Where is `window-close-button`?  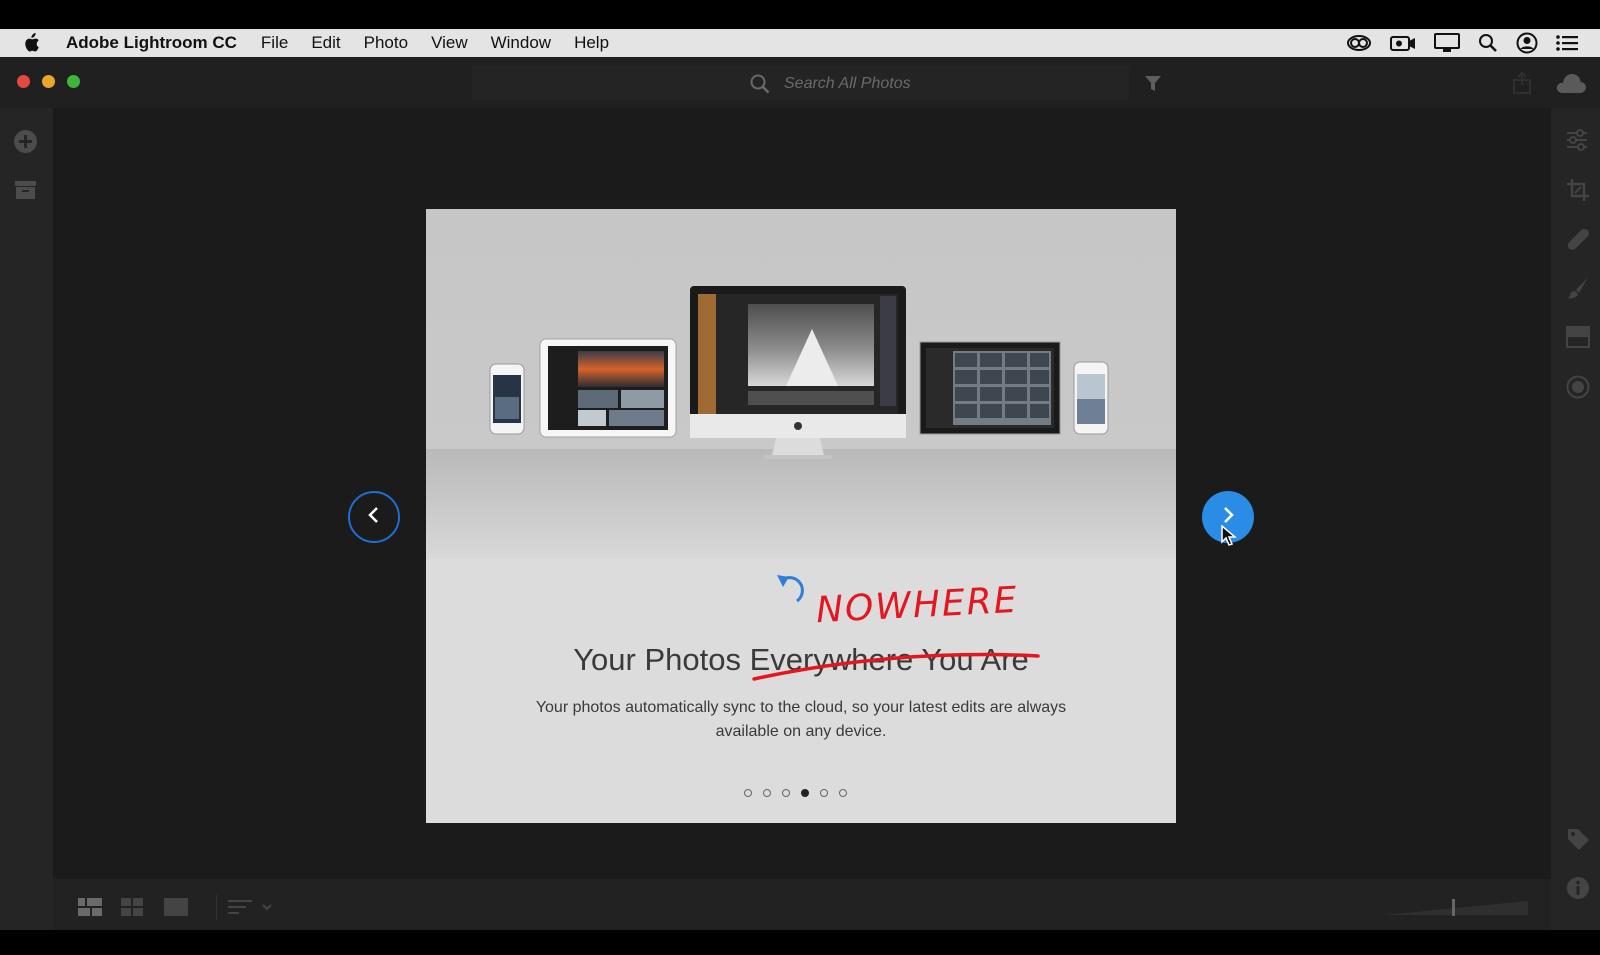 window-close-button is located at coordinates (23, 81).